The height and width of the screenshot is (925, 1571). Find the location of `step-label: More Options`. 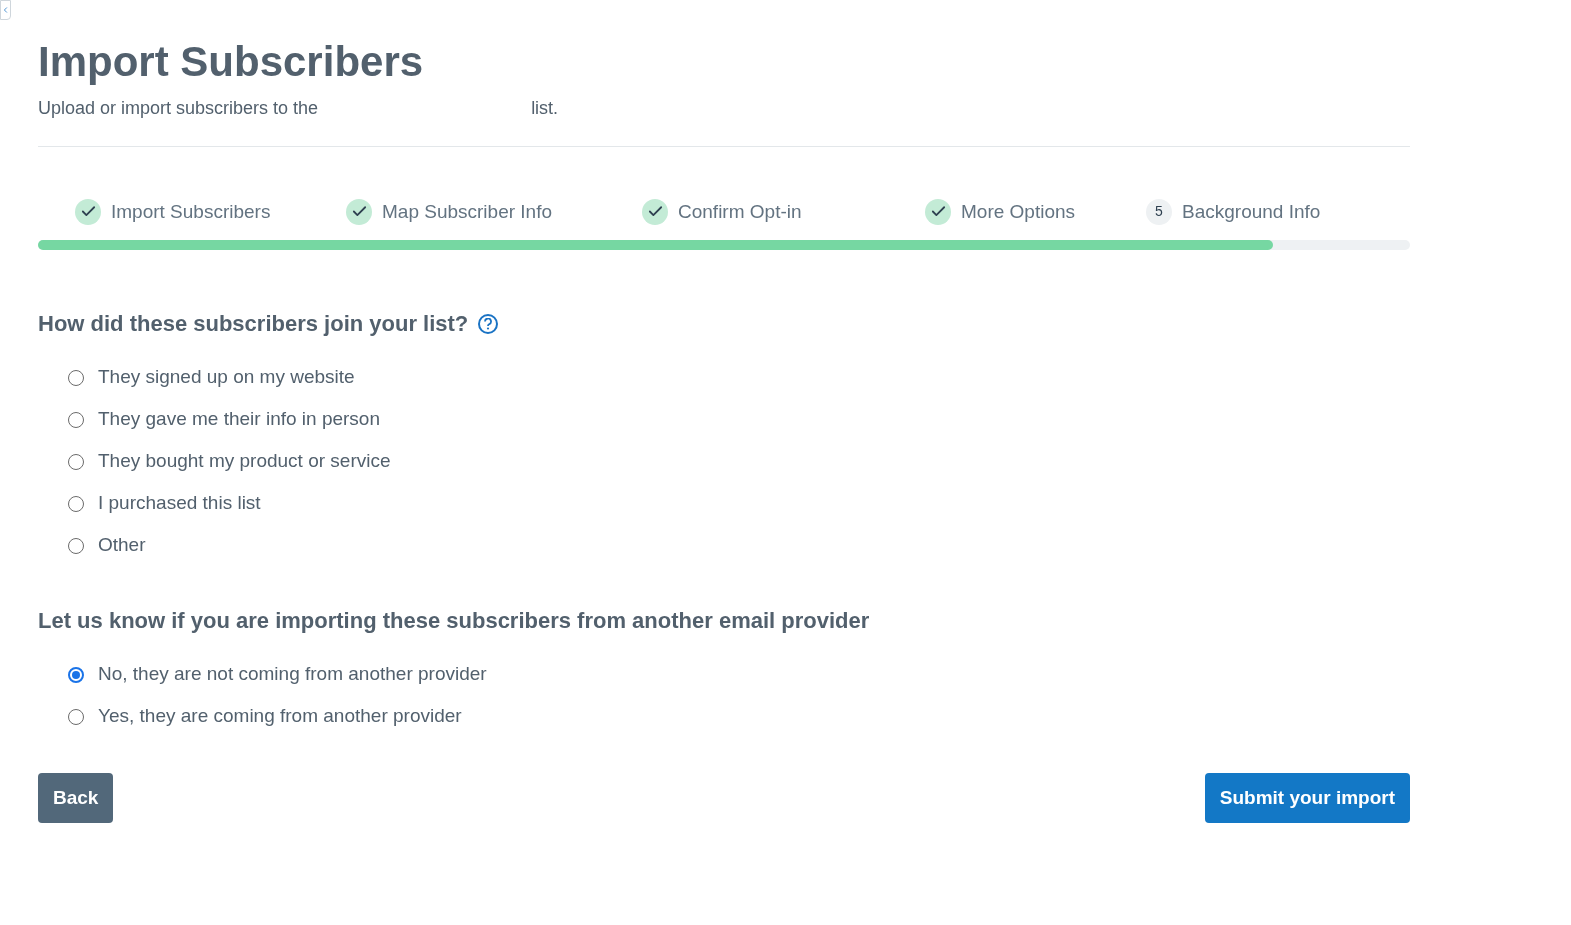

step-label: More Options is located at coordinates (1018, 211).